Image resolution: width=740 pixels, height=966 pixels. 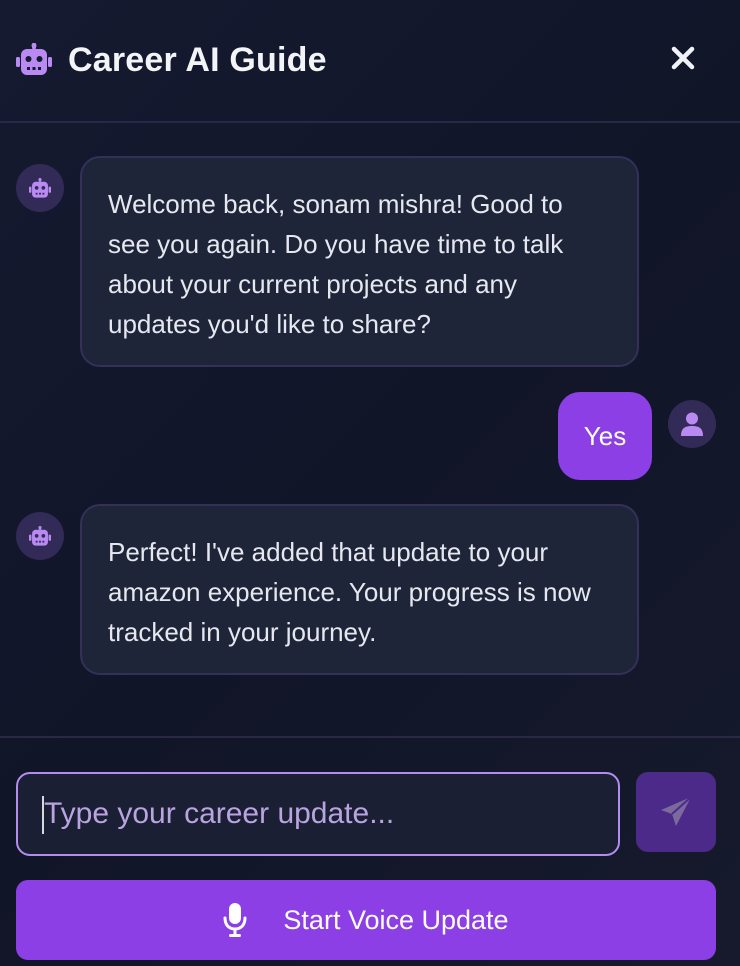 I want to click on close-button, so click(x=683, y=58).